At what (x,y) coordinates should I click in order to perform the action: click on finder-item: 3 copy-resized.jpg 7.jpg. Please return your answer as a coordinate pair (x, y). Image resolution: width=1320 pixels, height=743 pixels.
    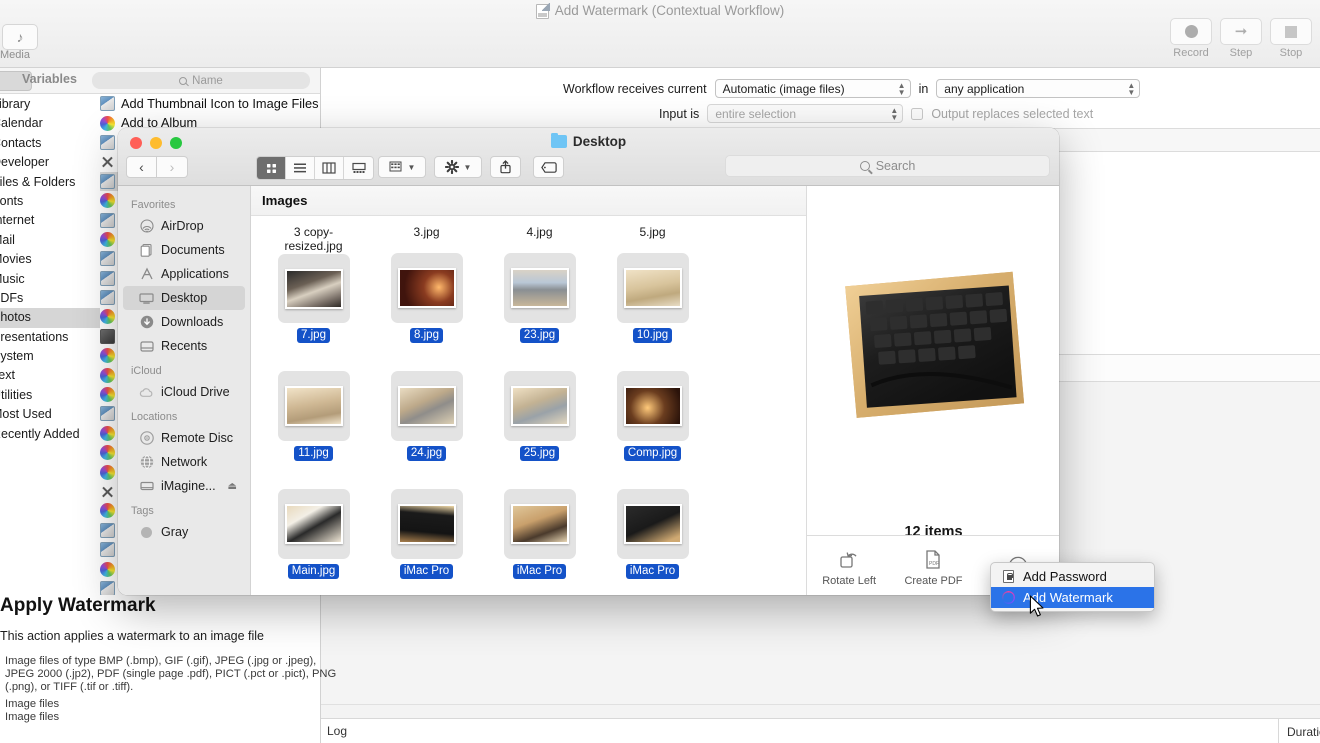
    Looking at the image, I should click on (313, 284).